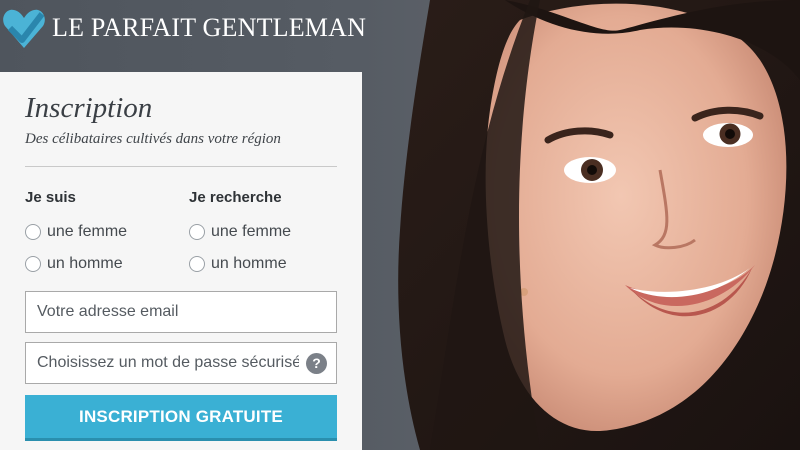 This screenshot has width=800, height=450. I want to click on password-field: ?, so click(181, 363).